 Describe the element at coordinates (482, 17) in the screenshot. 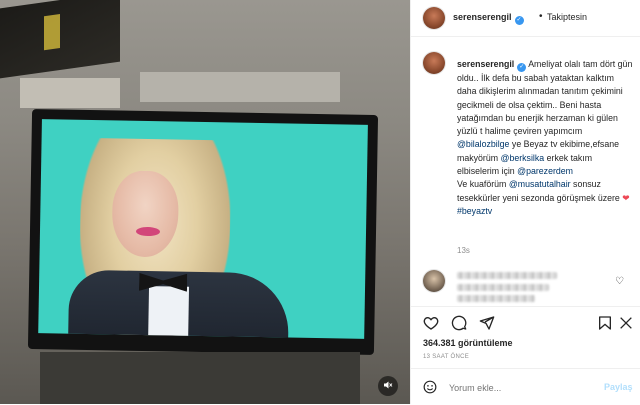

I see `header-username: serenserengil` at that location.